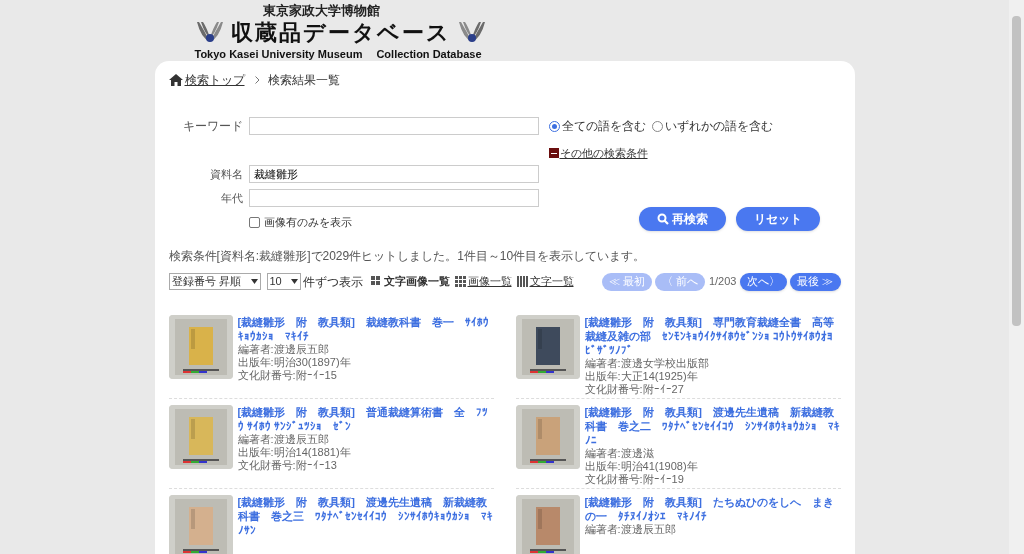 This screenshot has width=1024, height=554. What do you see at coordinates (641, 376) in the screenshot?
I see `result-detail: 出版年:大正14(1925)年` at bounding box center [641, 376].